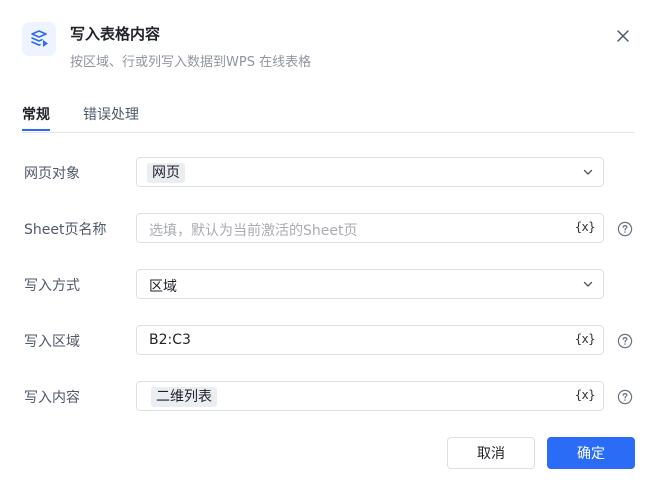 The height and width of the screenshot is (490, 660). Describe the element at coordinates (52, 398) in the screenshot. I see `write-content-label: 写入内容` at that location.